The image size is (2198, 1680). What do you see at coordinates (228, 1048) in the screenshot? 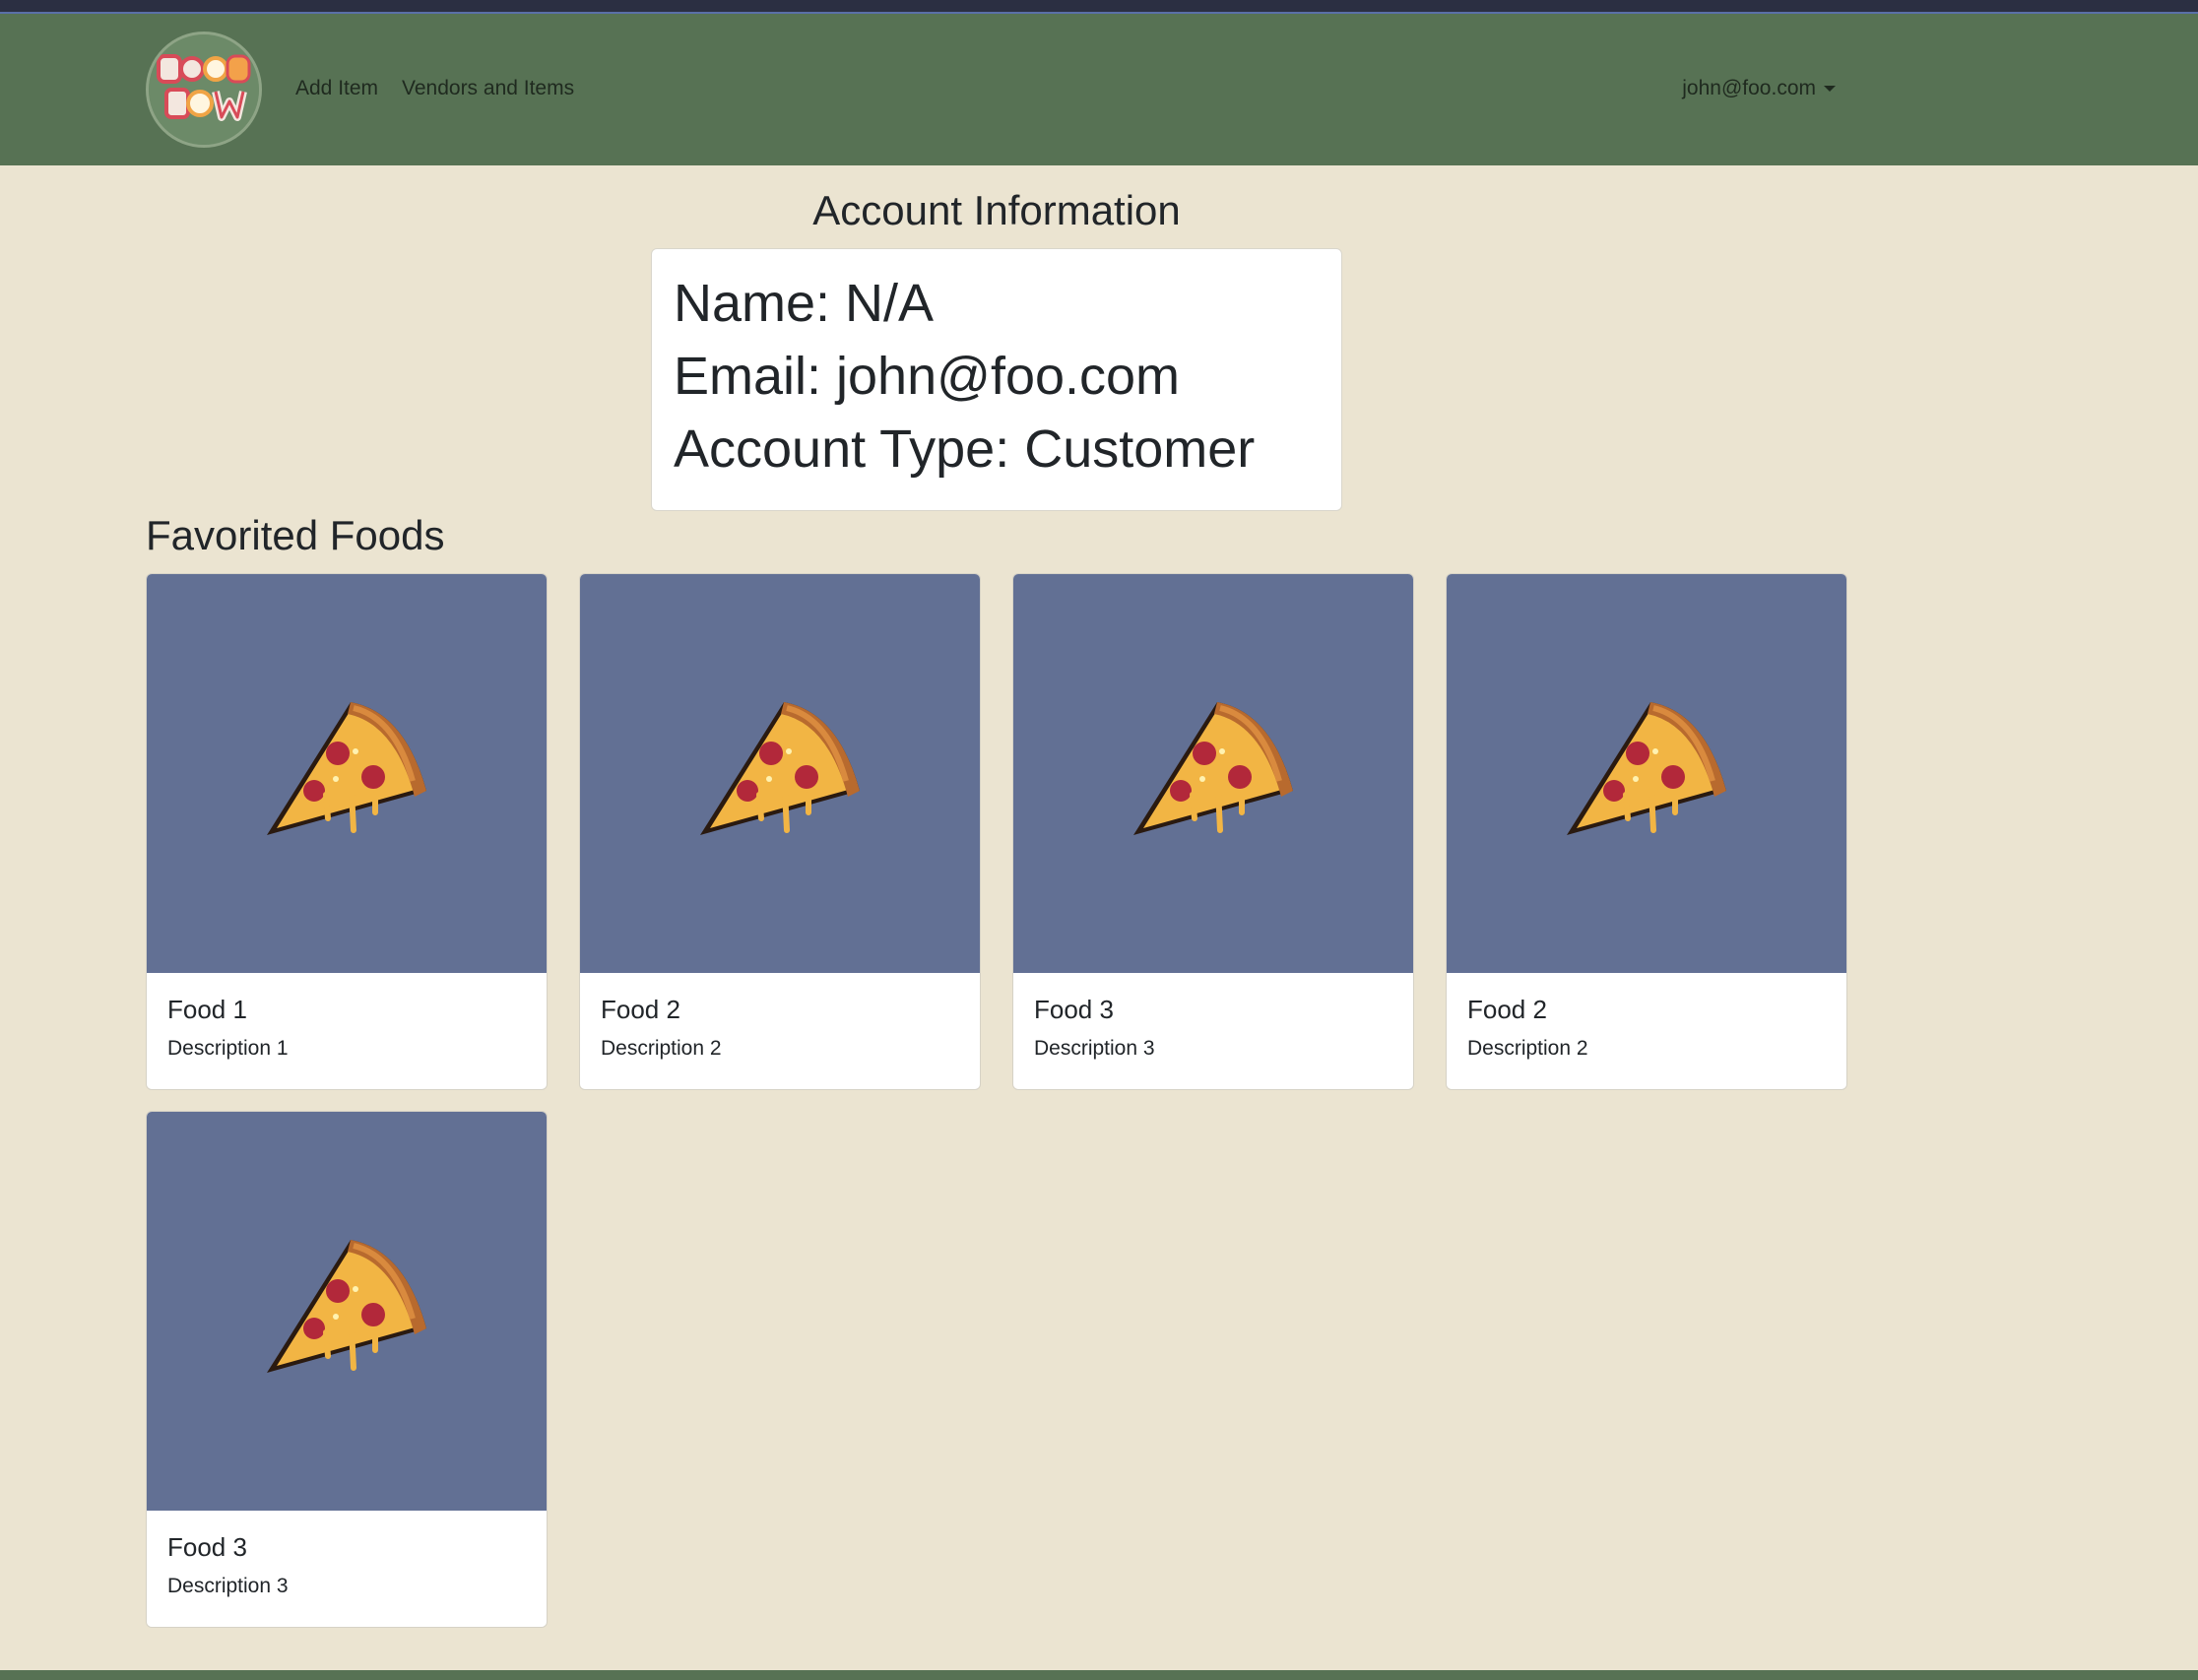
I see `food-description: Description 1` at bounding box center [228, 1048].